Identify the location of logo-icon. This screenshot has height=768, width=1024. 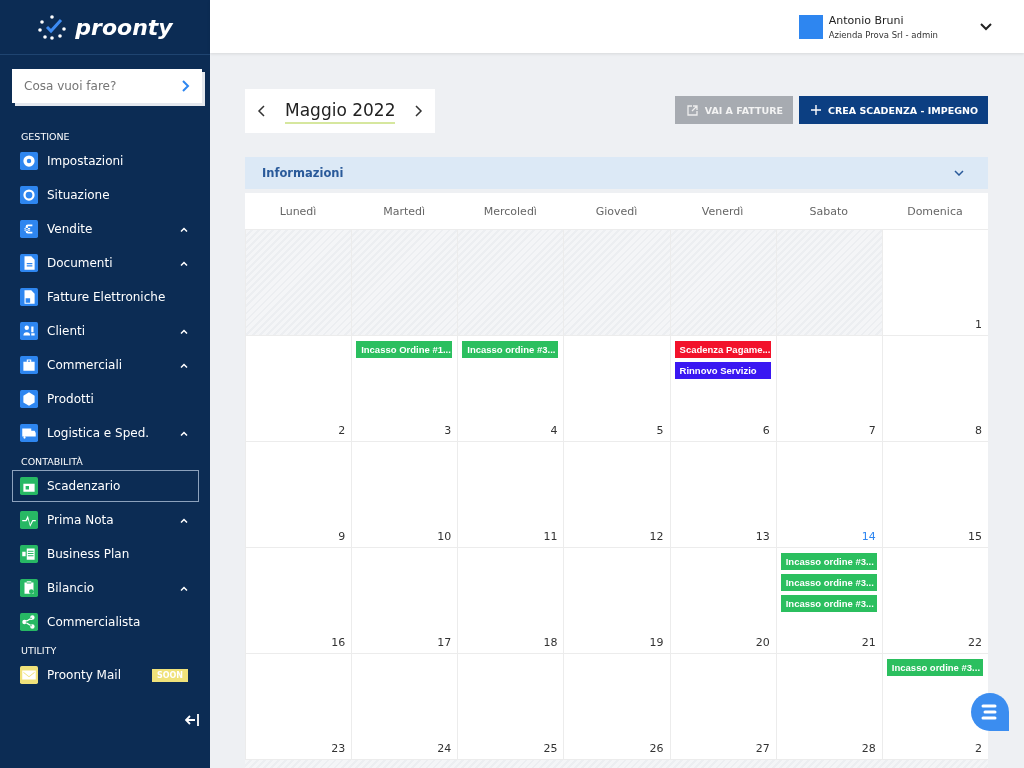
(52, 27).